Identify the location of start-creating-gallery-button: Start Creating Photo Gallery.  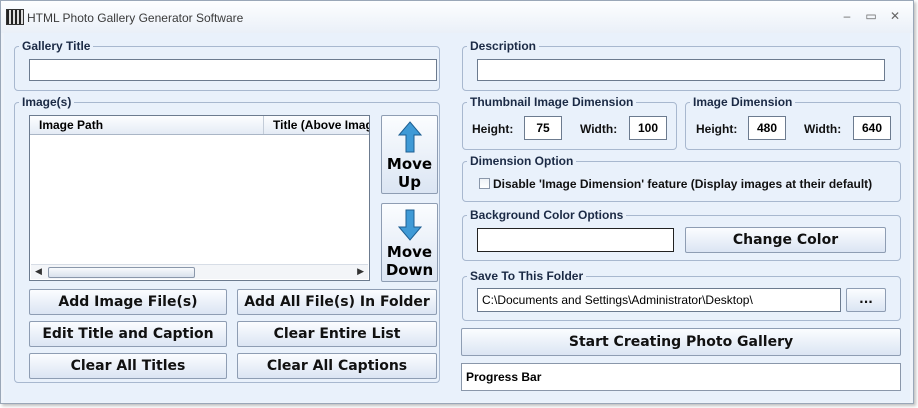
(681, 342).